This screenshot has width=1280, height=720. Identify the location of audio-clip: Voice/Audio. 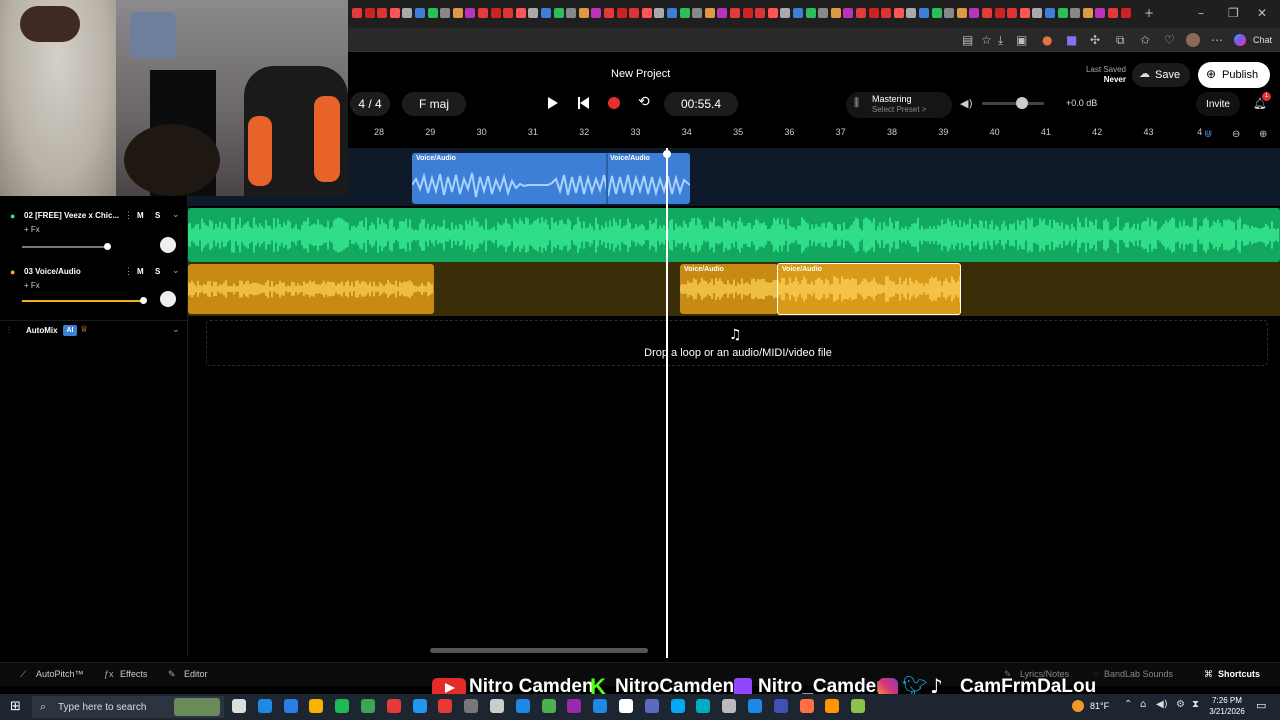
(729, 289).